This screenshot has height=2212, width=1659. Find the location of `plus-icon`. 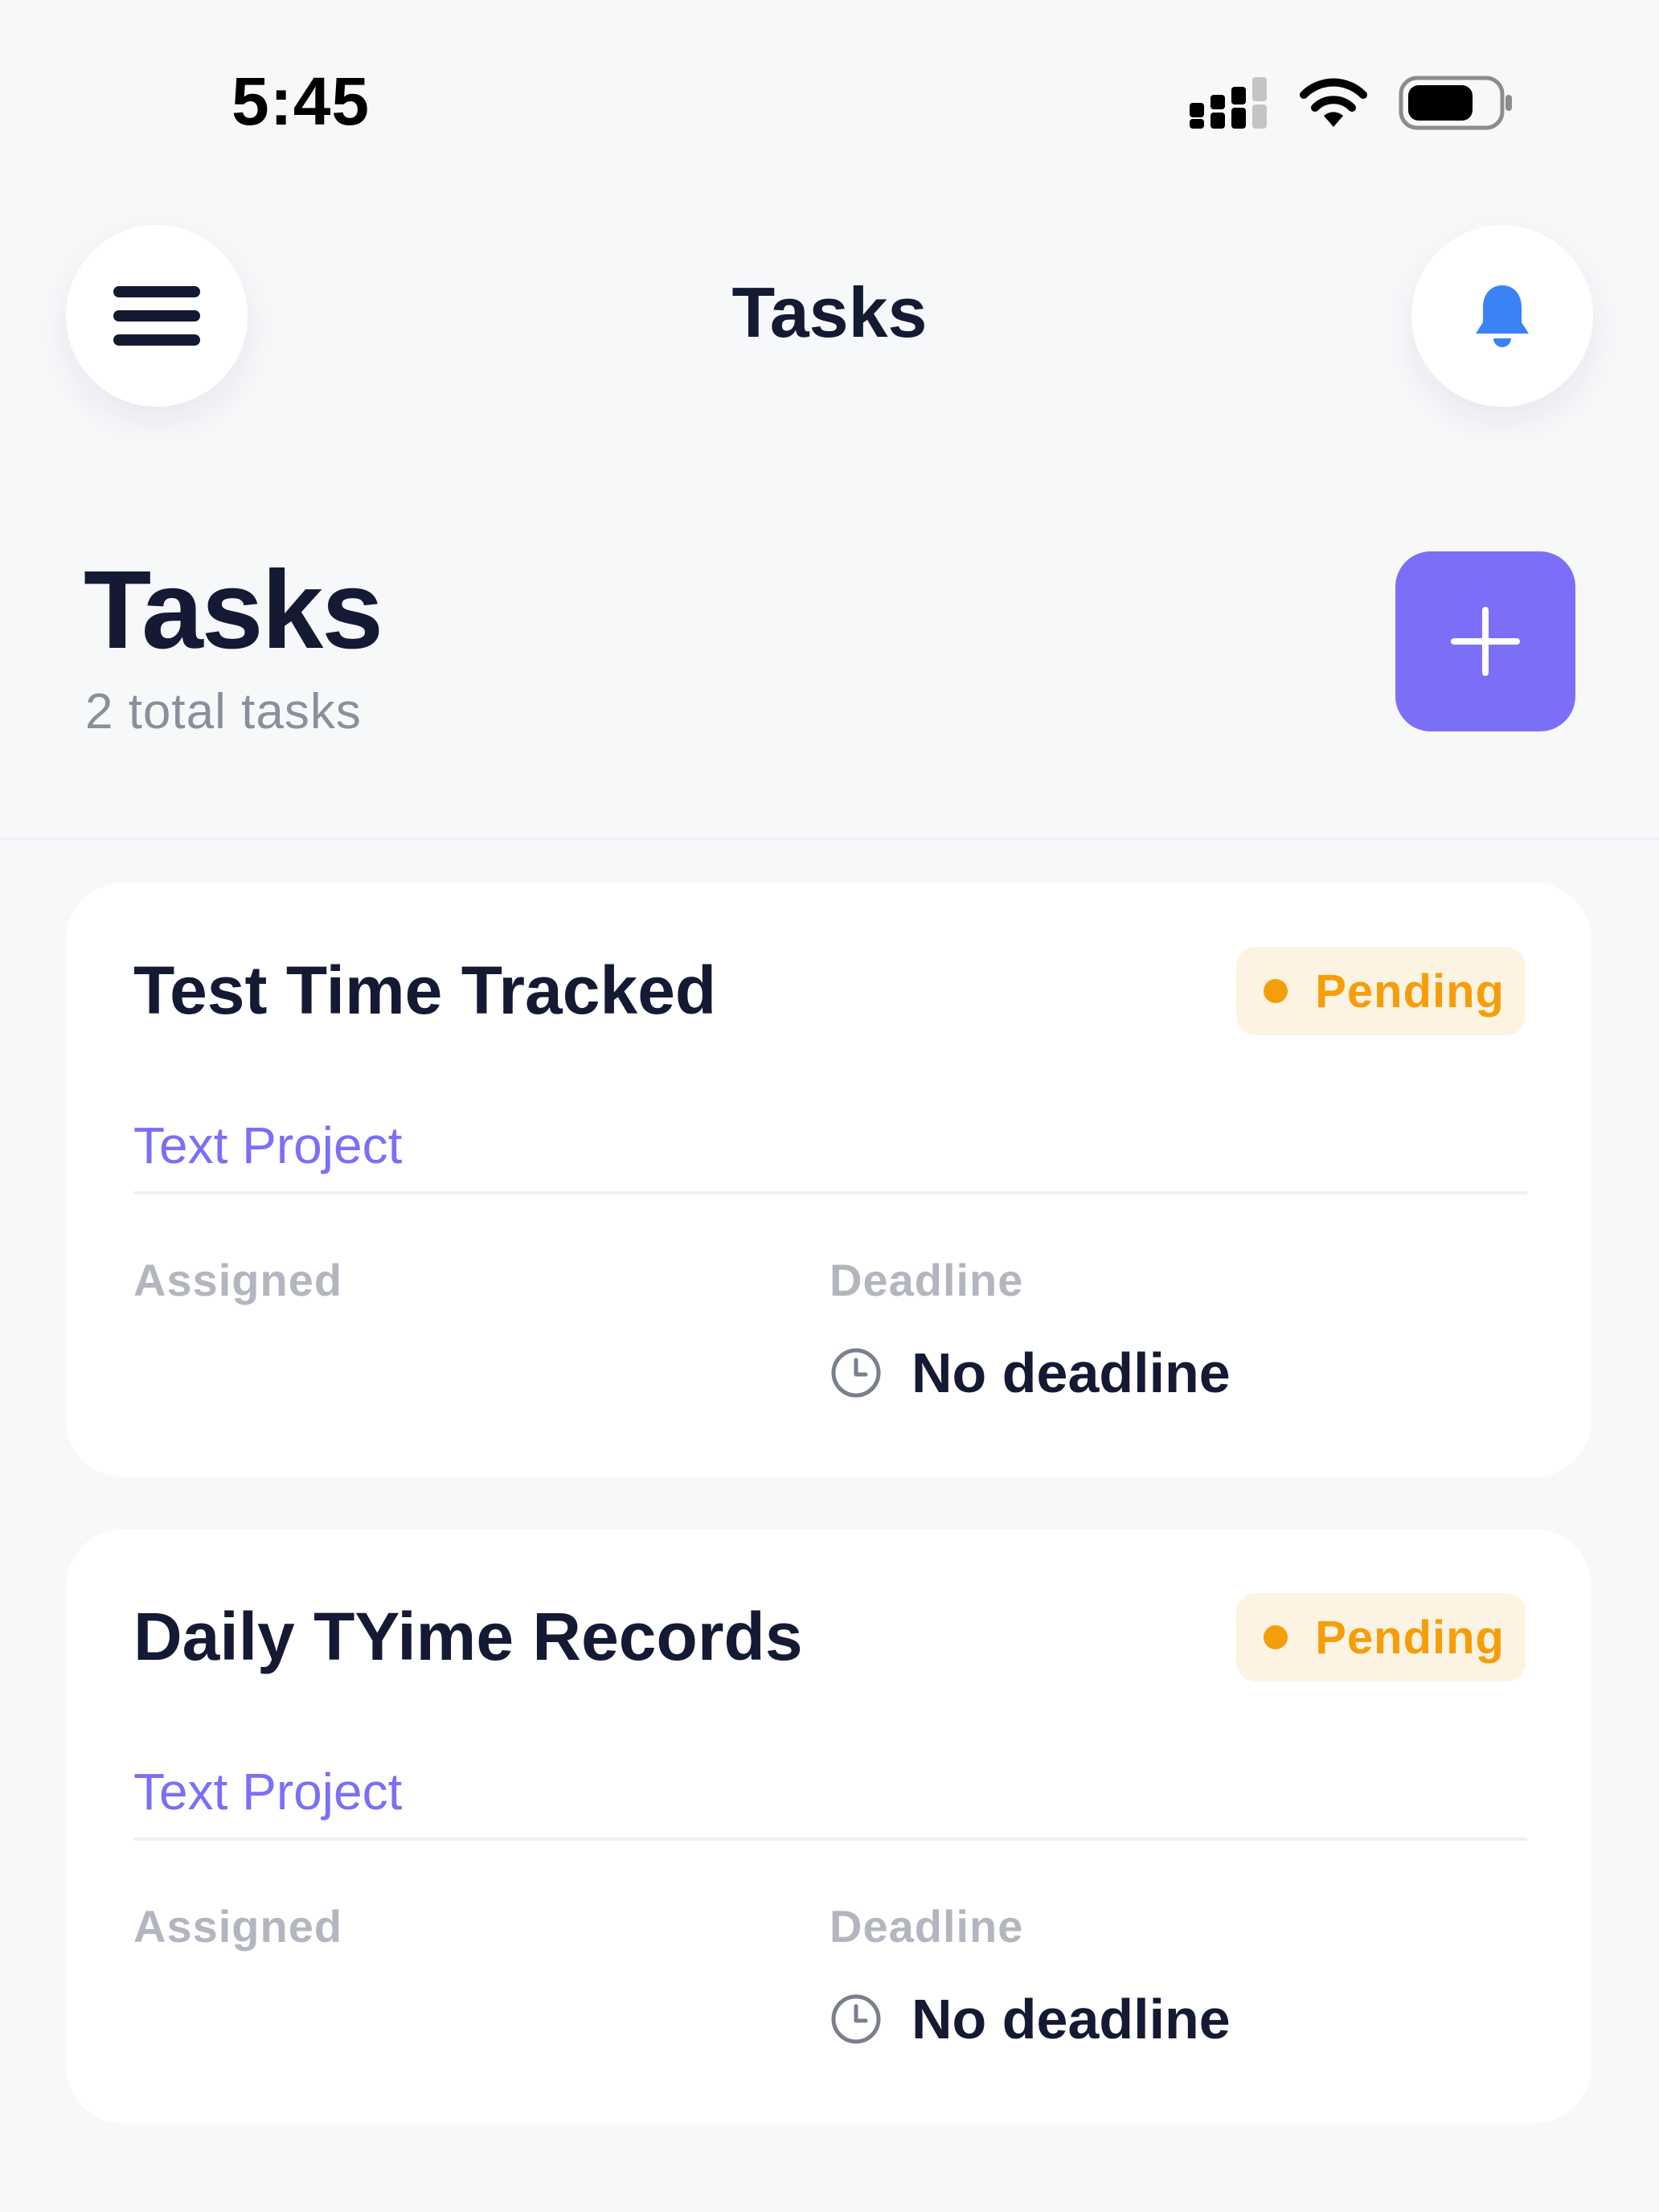

plus-icon is located at coordinates (1485, 641).